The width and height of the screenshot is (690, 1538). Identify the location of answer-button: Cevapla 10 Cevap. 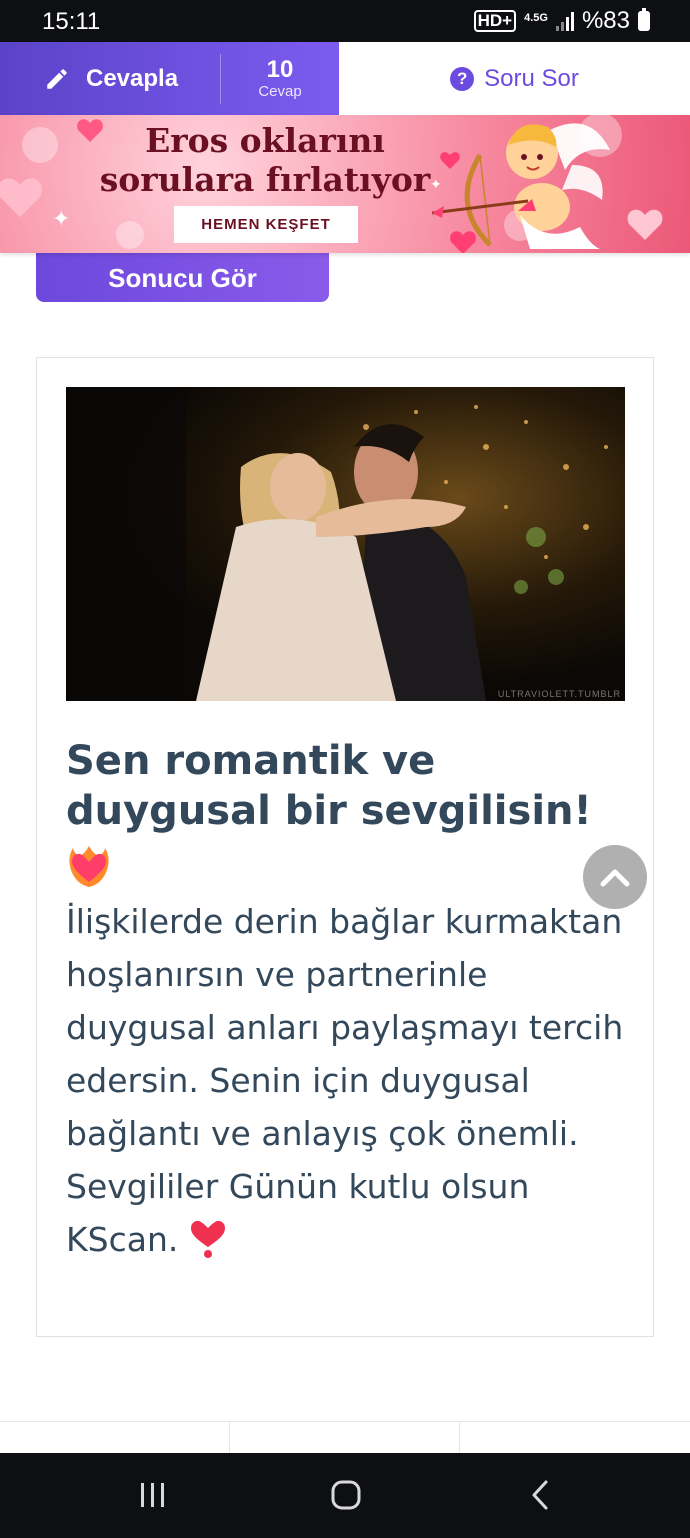
(169, 78).